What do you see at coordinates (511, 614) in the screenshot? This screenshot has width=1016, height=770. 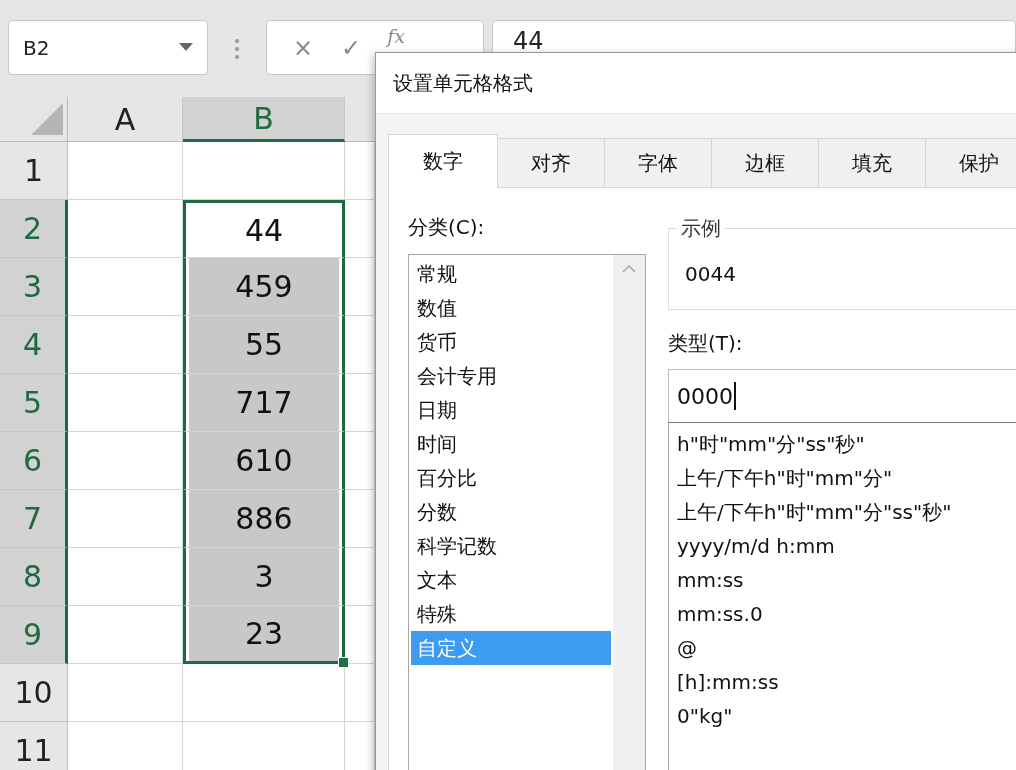 I see `category-item: 特殊` at bounding box center [511, 614].